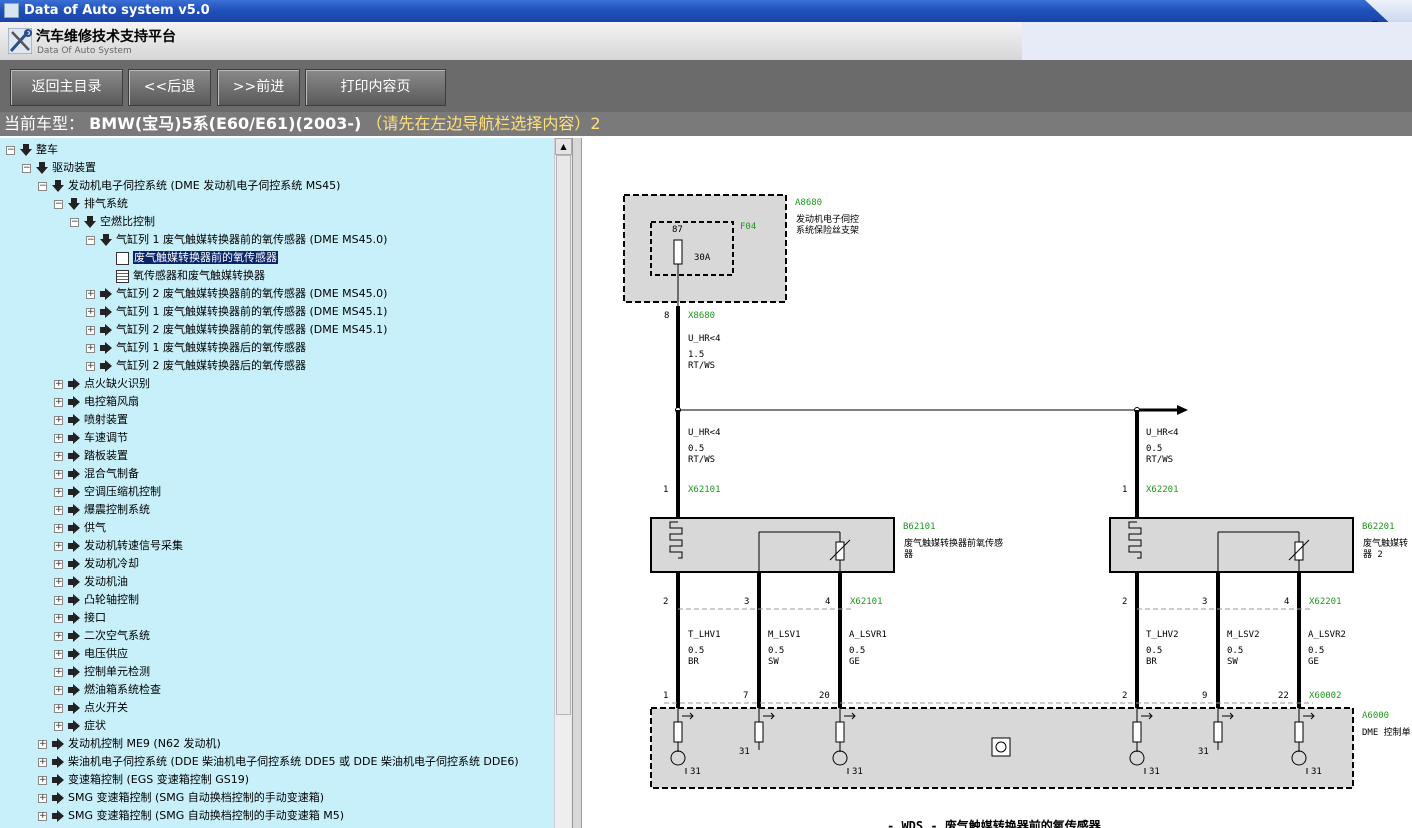  What do you see at coordinates (106, 707) in the screenshot?
I see `tree-node-label: 点火开关` at bounding box center [106, 707].